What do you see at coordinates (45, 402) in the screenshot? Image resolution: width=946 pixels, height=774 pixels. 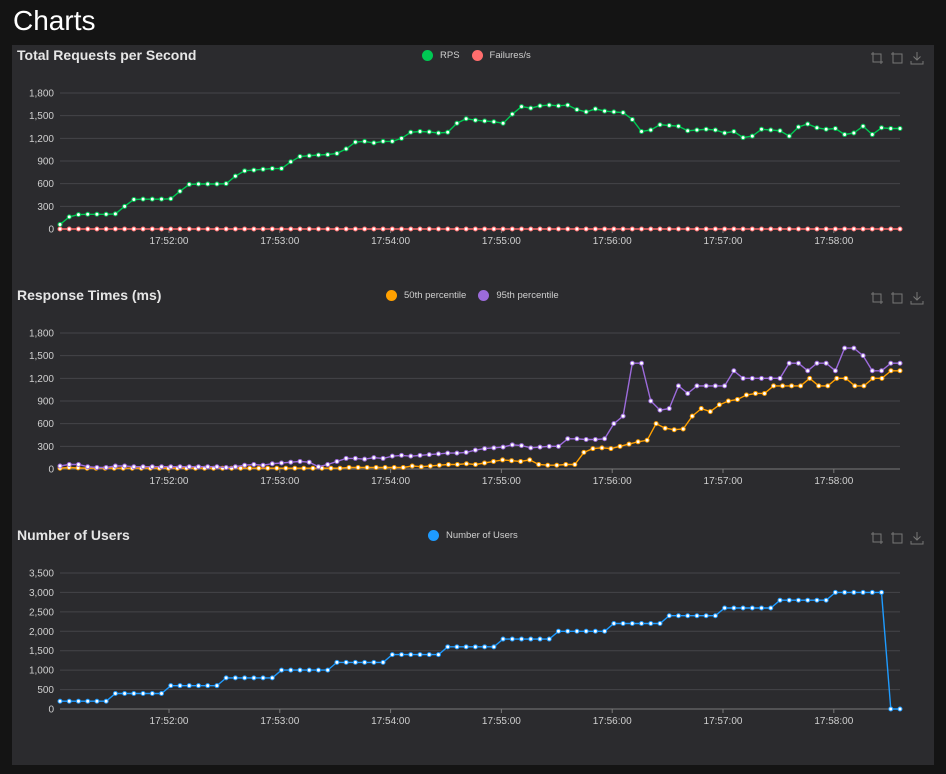 I see `y-tick-label: 900` at bounding box center [45, 402].